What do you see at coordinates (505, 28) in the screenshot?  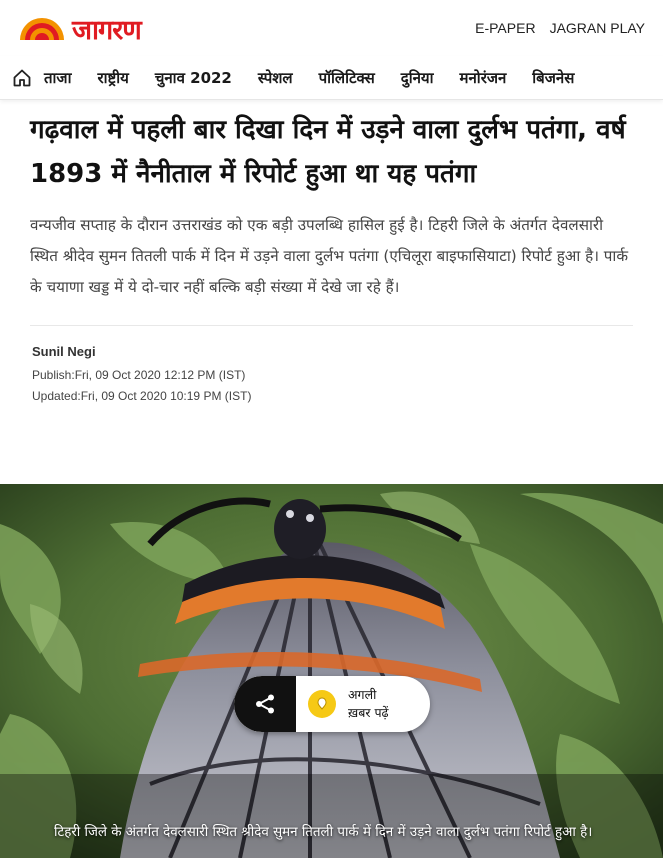 I see `epaper-link: E-PAPER` at bounding box center [505, 28].